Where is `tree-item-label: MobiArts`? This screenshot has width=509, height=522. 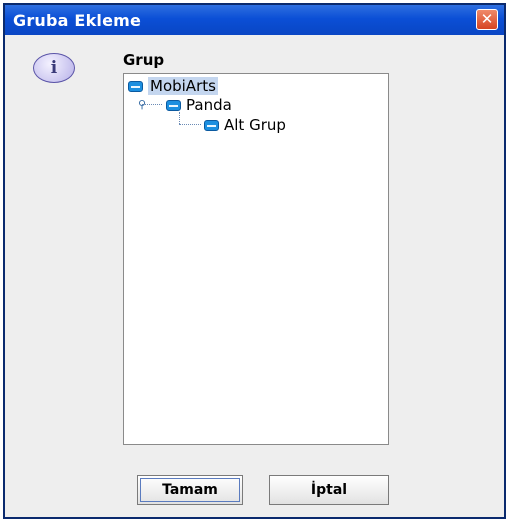 tree-item-label: MobiArts is located at coordinates (183, 86).